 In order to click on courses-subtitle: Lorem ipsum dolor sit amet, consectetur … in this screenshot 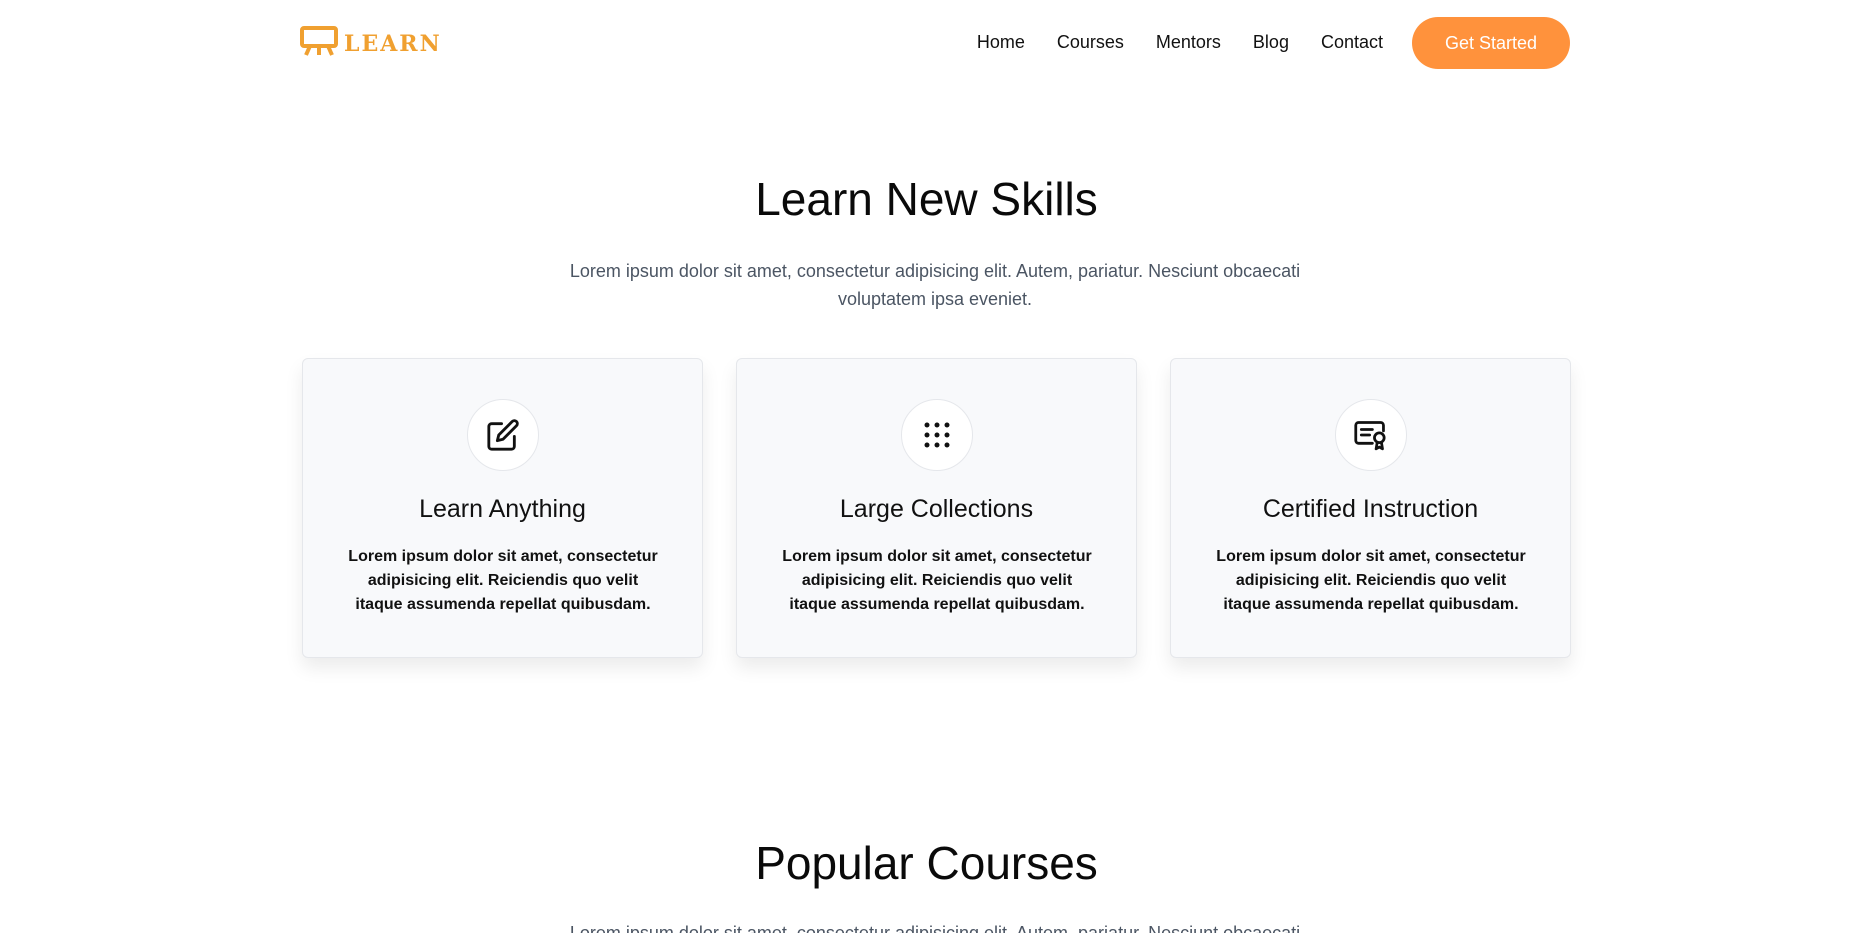, I will do `click(935, 928)`.